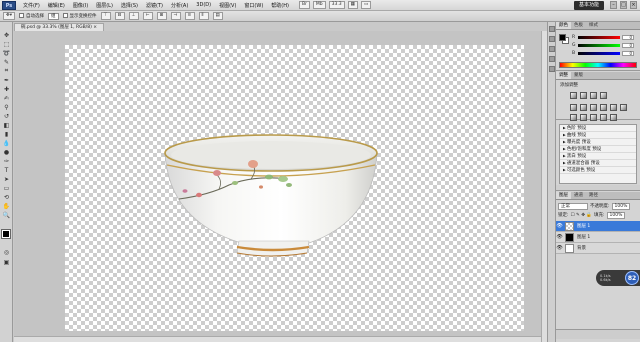 The image size is (640, 342). Describe the element at coordinates (253, 5) in the screenshot. I see `menu-window: 窗口(W)` at that location.